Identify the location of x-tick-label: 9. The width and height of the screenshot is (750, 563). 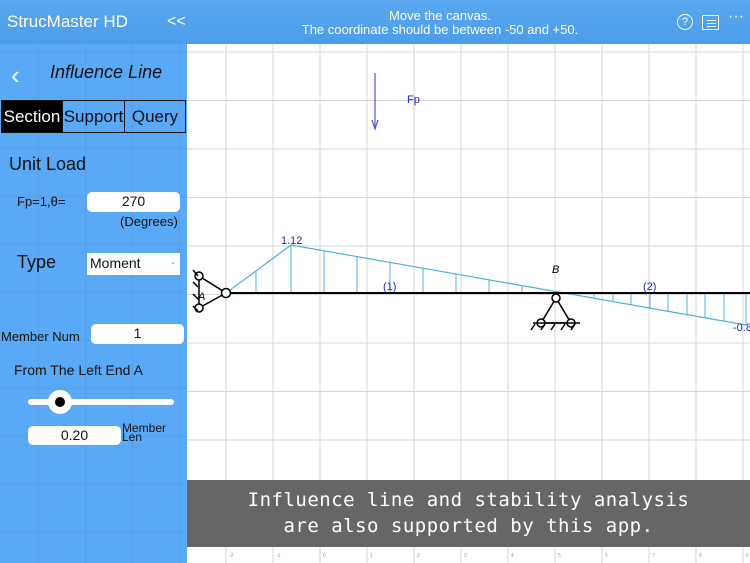
(747, 556).